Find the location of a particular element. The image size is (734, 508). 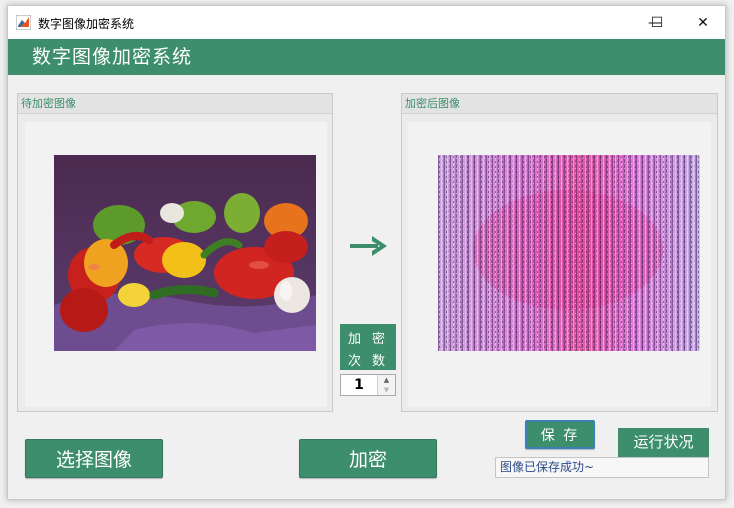

run-status-label: 运行状况 is located at coordinates (663, 442).